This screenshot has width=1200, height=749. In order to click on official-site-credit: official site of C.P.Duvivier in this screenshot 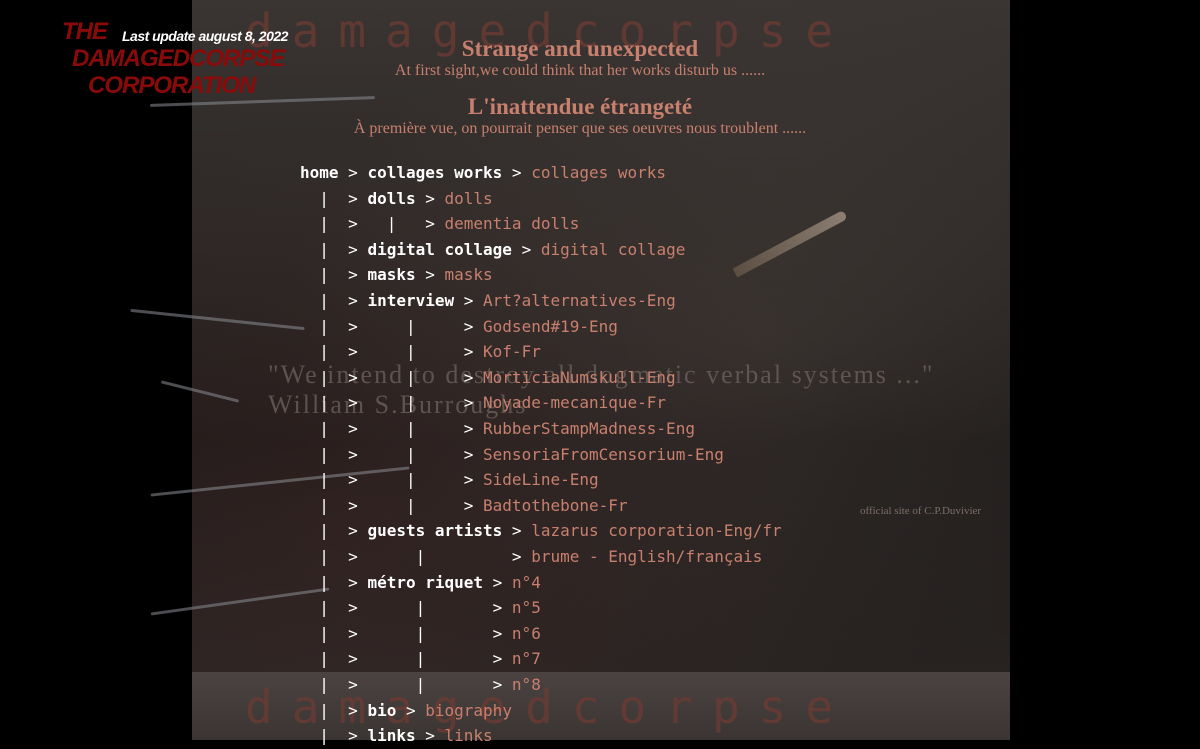, I will do `click(921, 511)`.